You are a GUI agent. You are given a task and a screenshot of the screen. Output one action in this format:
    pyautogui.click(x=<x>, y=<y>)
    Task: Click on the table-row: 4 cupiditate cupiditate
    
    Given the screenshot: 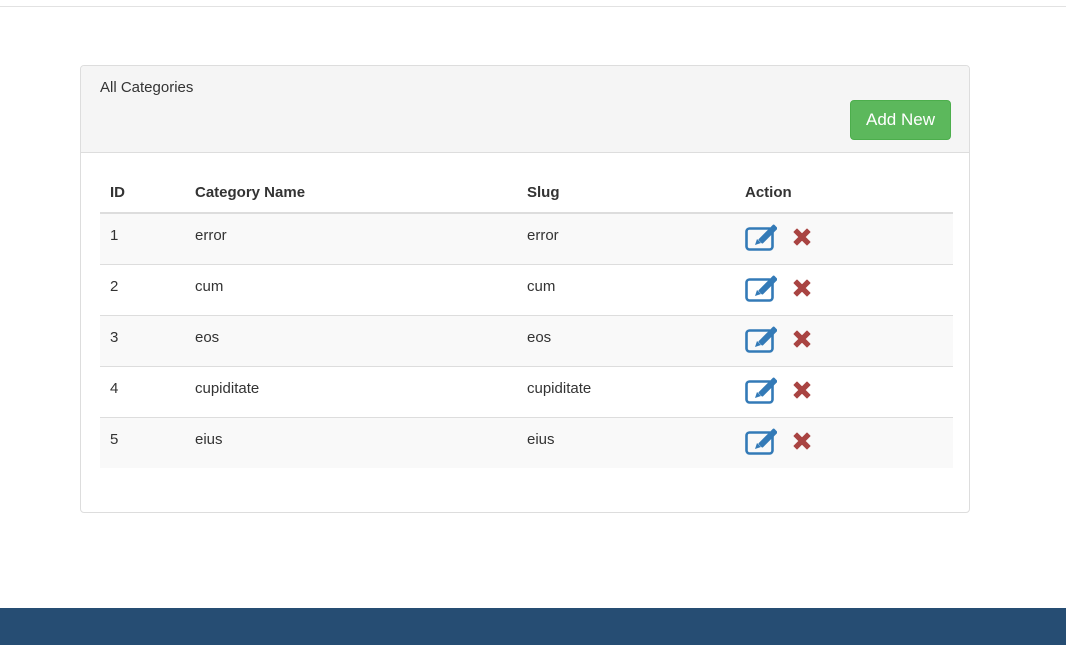 What is the action you would take?
    pyautogui.click(x=526, y=391)
    